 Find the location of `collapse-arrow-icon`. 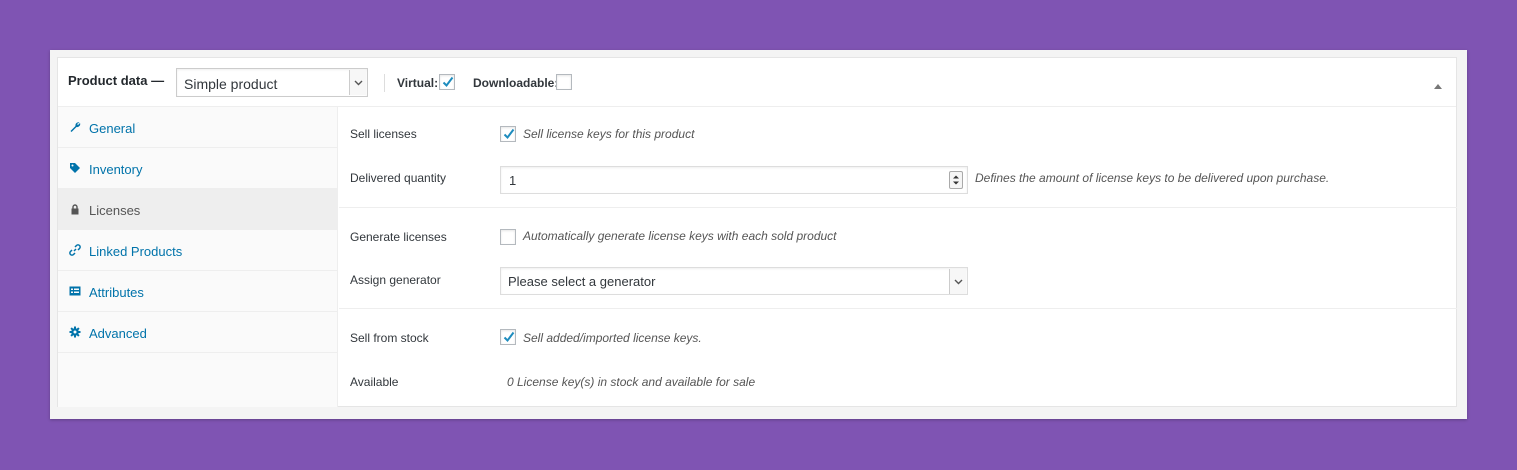

collapse-arrow-icon is located at coordinates (1438, 86).